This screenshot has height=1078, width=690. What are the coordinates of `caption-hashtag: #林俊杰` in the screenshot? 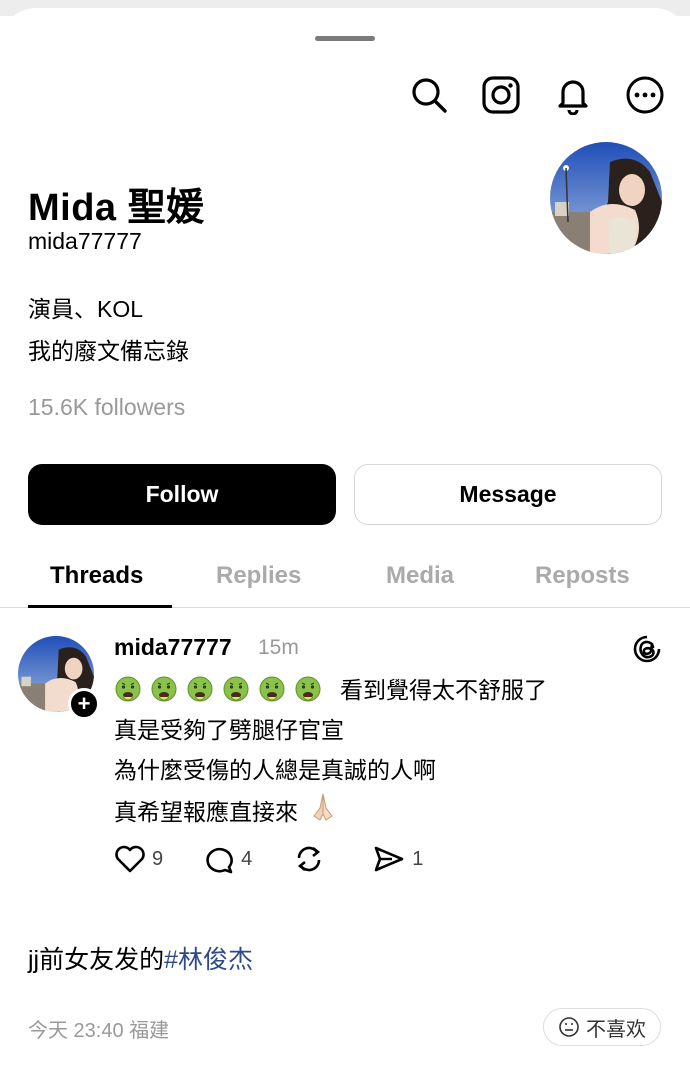 It's located at (208, 960).